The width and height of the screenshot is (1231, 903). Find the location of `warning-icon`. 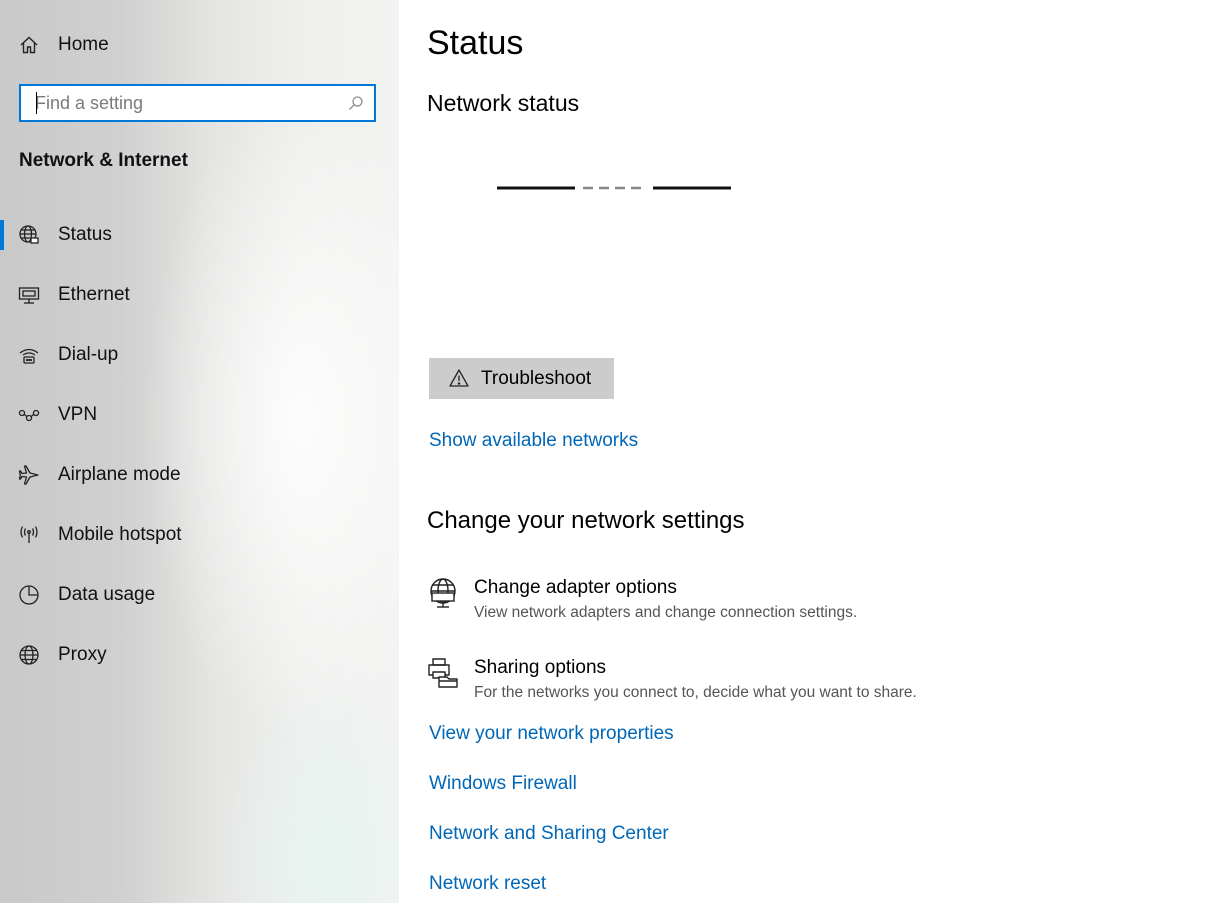

warning-icon is located at coordinates (459, 378).